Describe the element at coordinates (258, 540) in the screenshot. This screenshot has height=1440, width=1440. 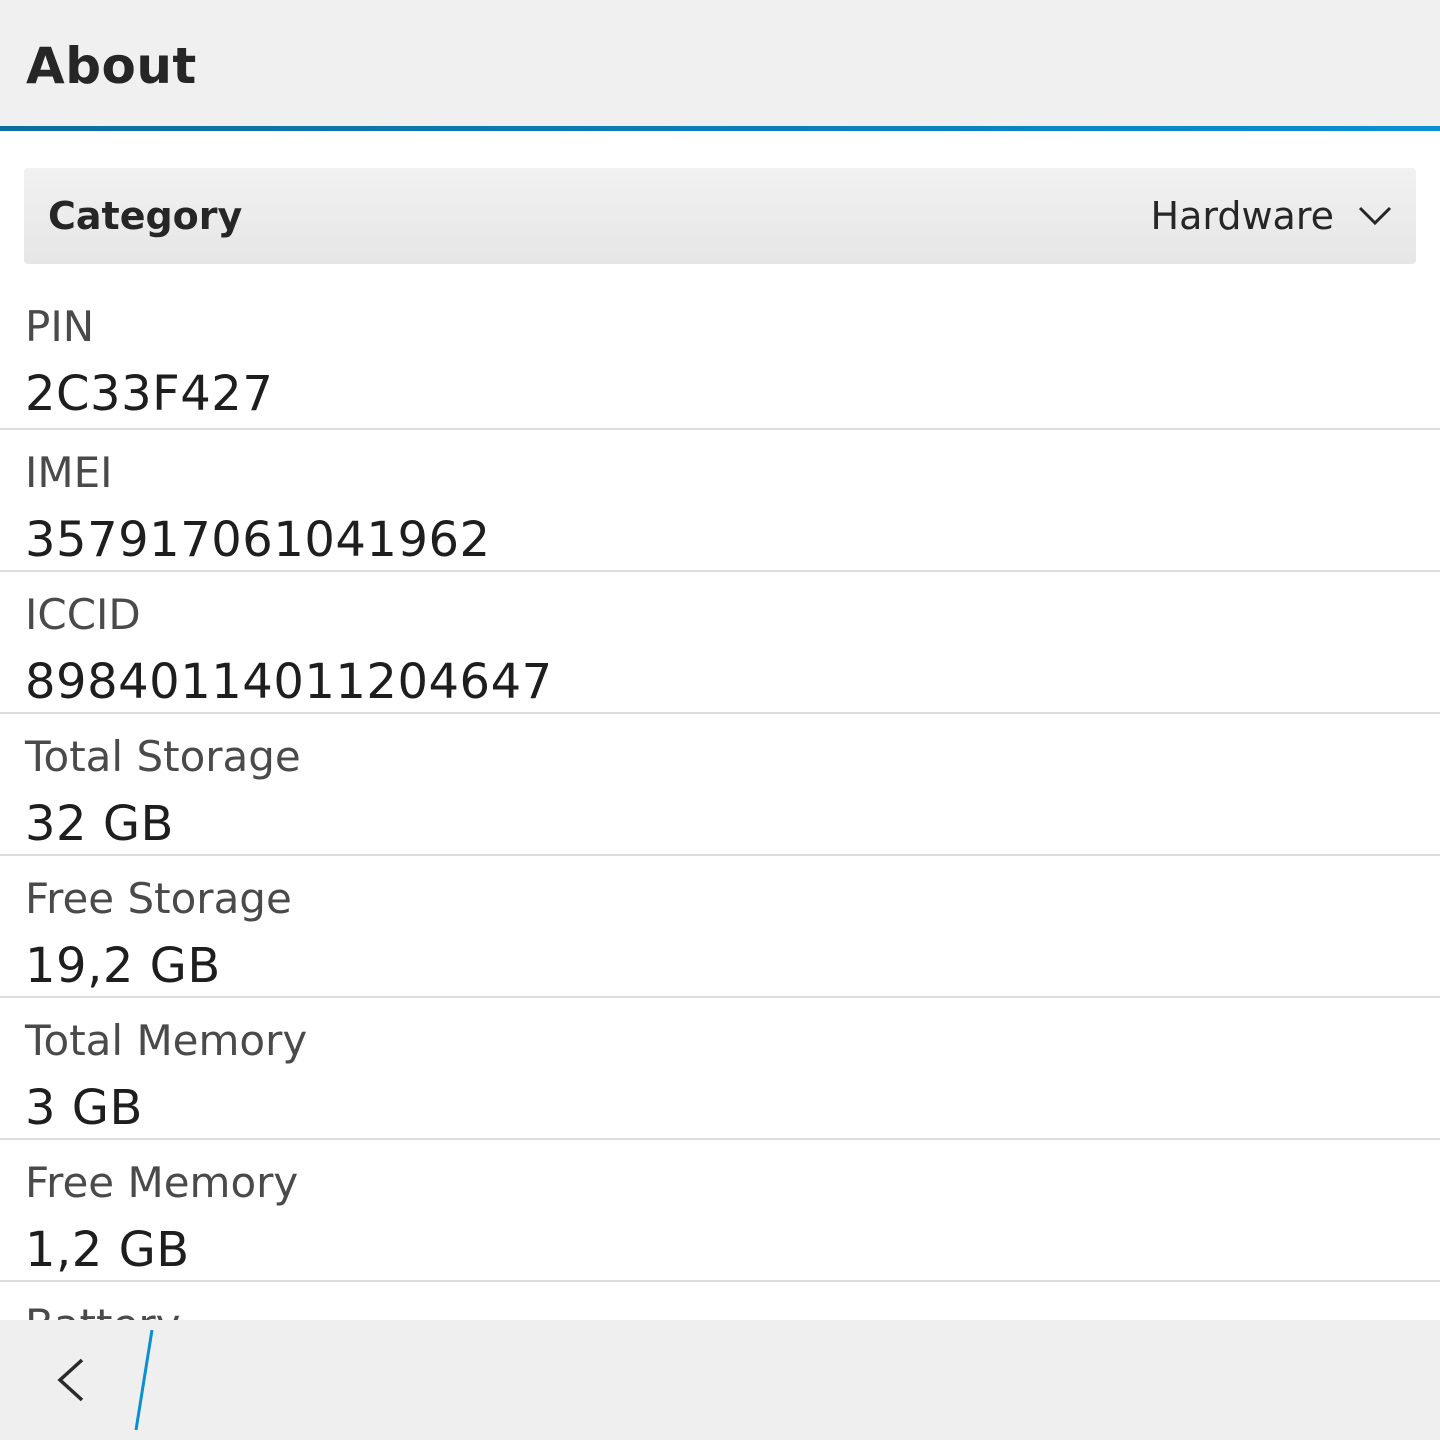
I see `item-value: 357917061041962` at that location.